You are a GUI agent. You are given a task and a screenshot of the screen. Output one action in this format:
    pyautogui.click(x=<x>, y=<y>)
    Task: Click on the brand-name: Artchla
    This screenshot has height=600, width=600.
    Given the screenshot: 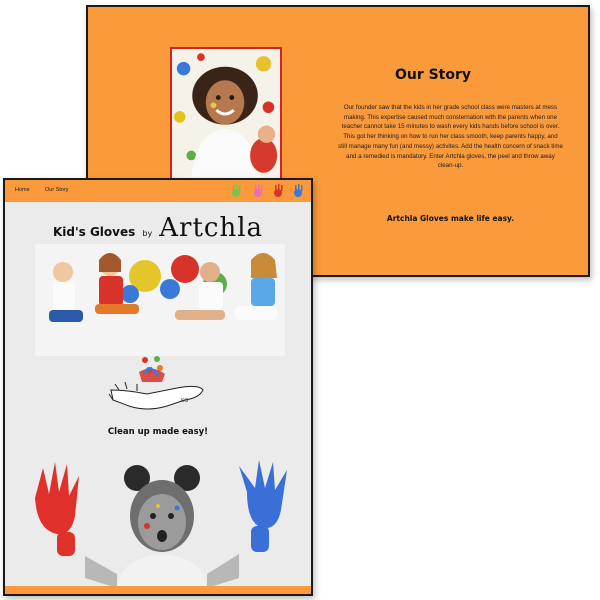 What is the action you would take?
    pyautogui.click(x=211, y=228)
    